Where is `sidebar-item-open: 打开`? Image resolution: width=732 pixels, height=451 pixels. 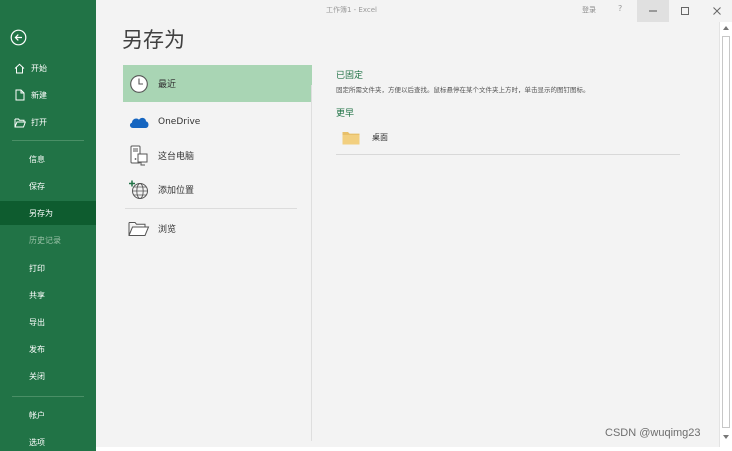 sidebar-item-open: 打开 is located at coordinates (48, 122).